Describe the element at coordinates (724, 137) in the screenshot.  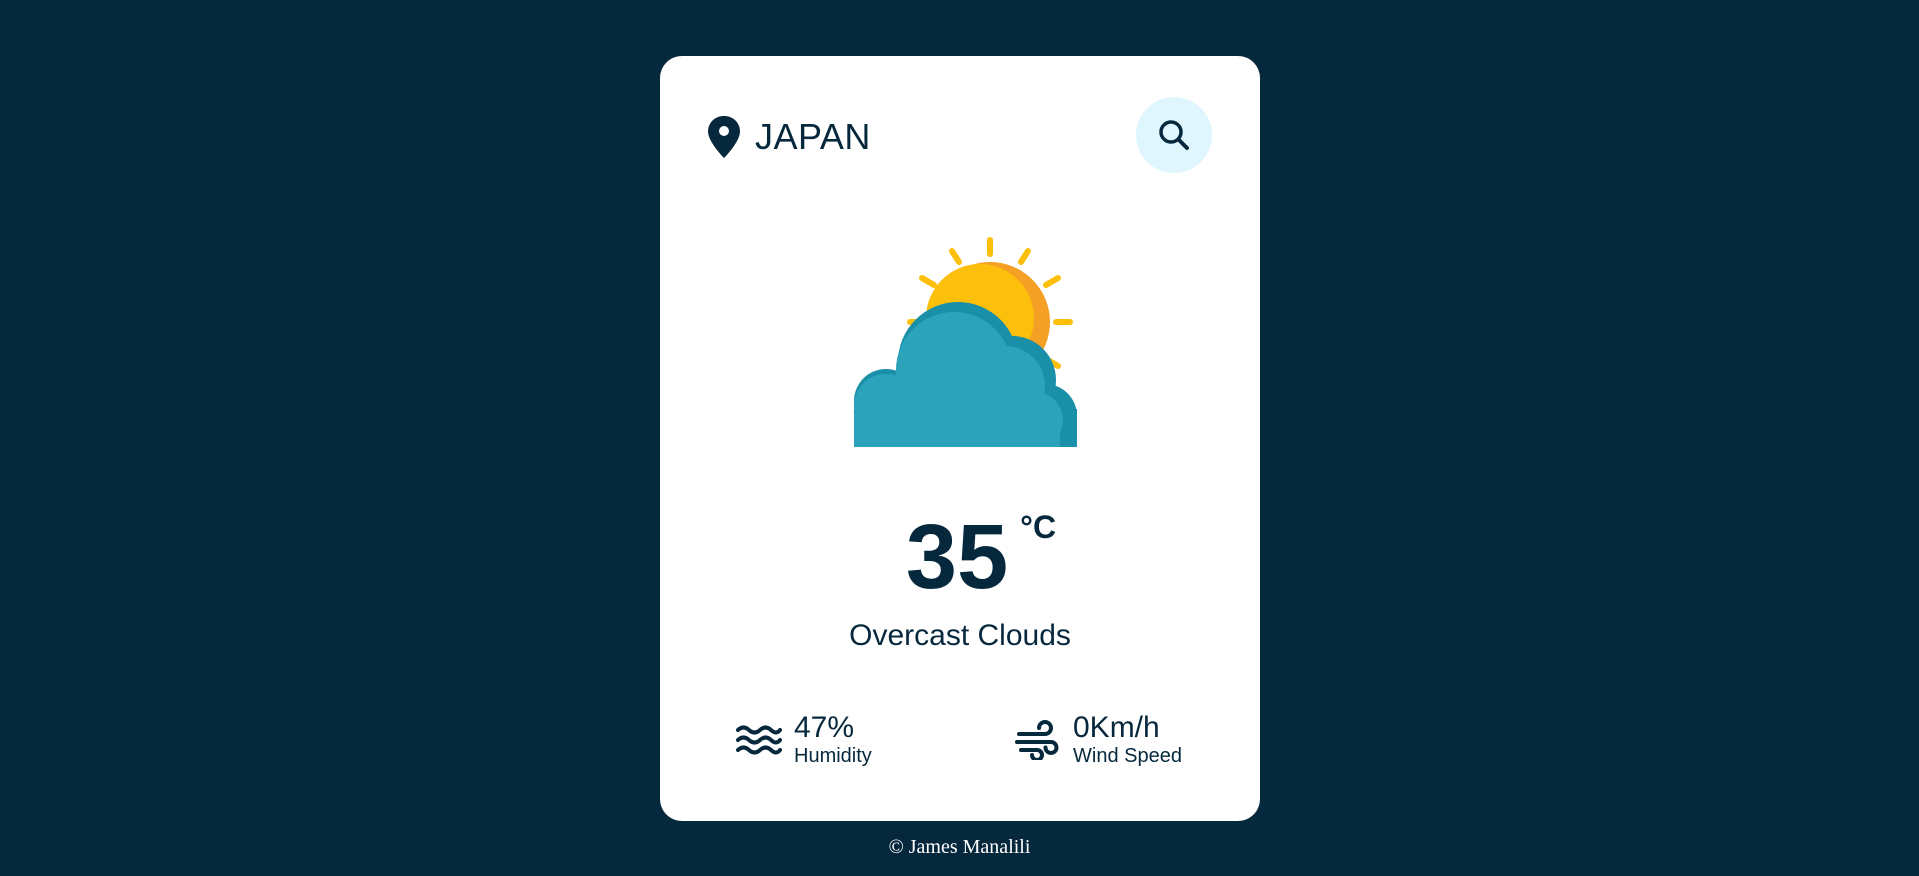
I see `location-pin-icon` at that location.